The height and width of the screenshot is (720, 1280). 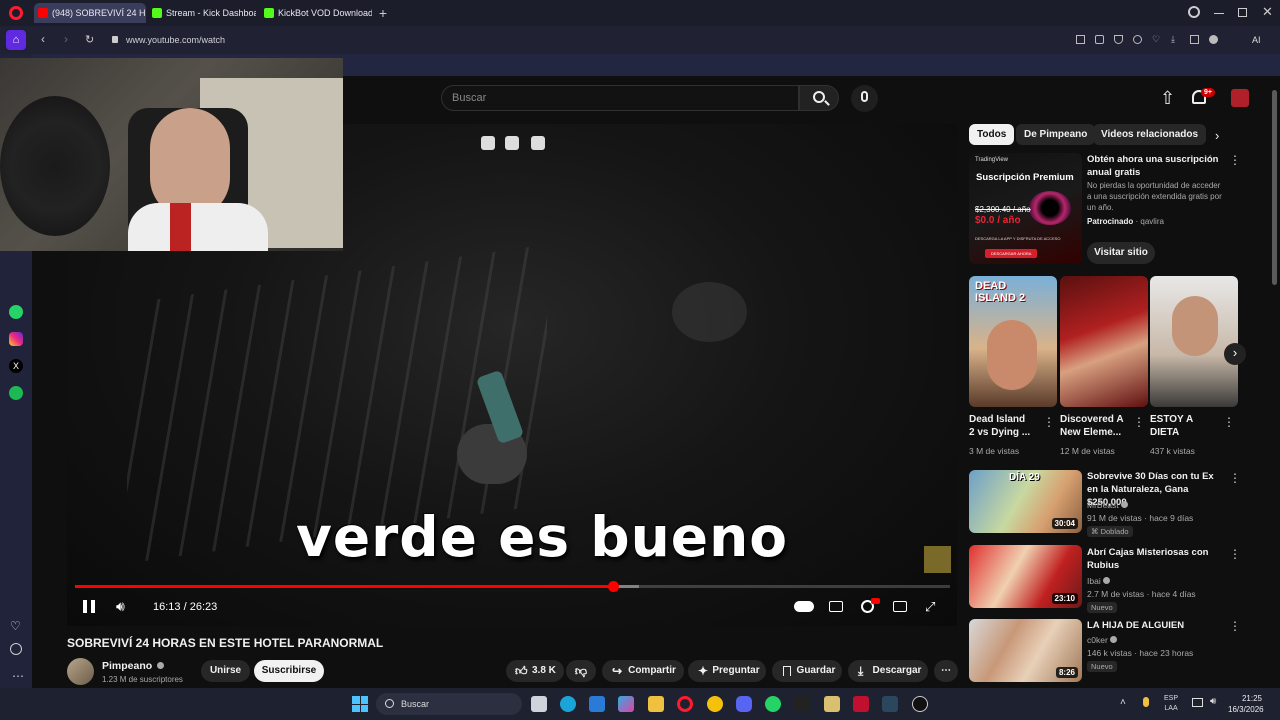 I want to click on sparkle-icon, so click(x=512, y=143).